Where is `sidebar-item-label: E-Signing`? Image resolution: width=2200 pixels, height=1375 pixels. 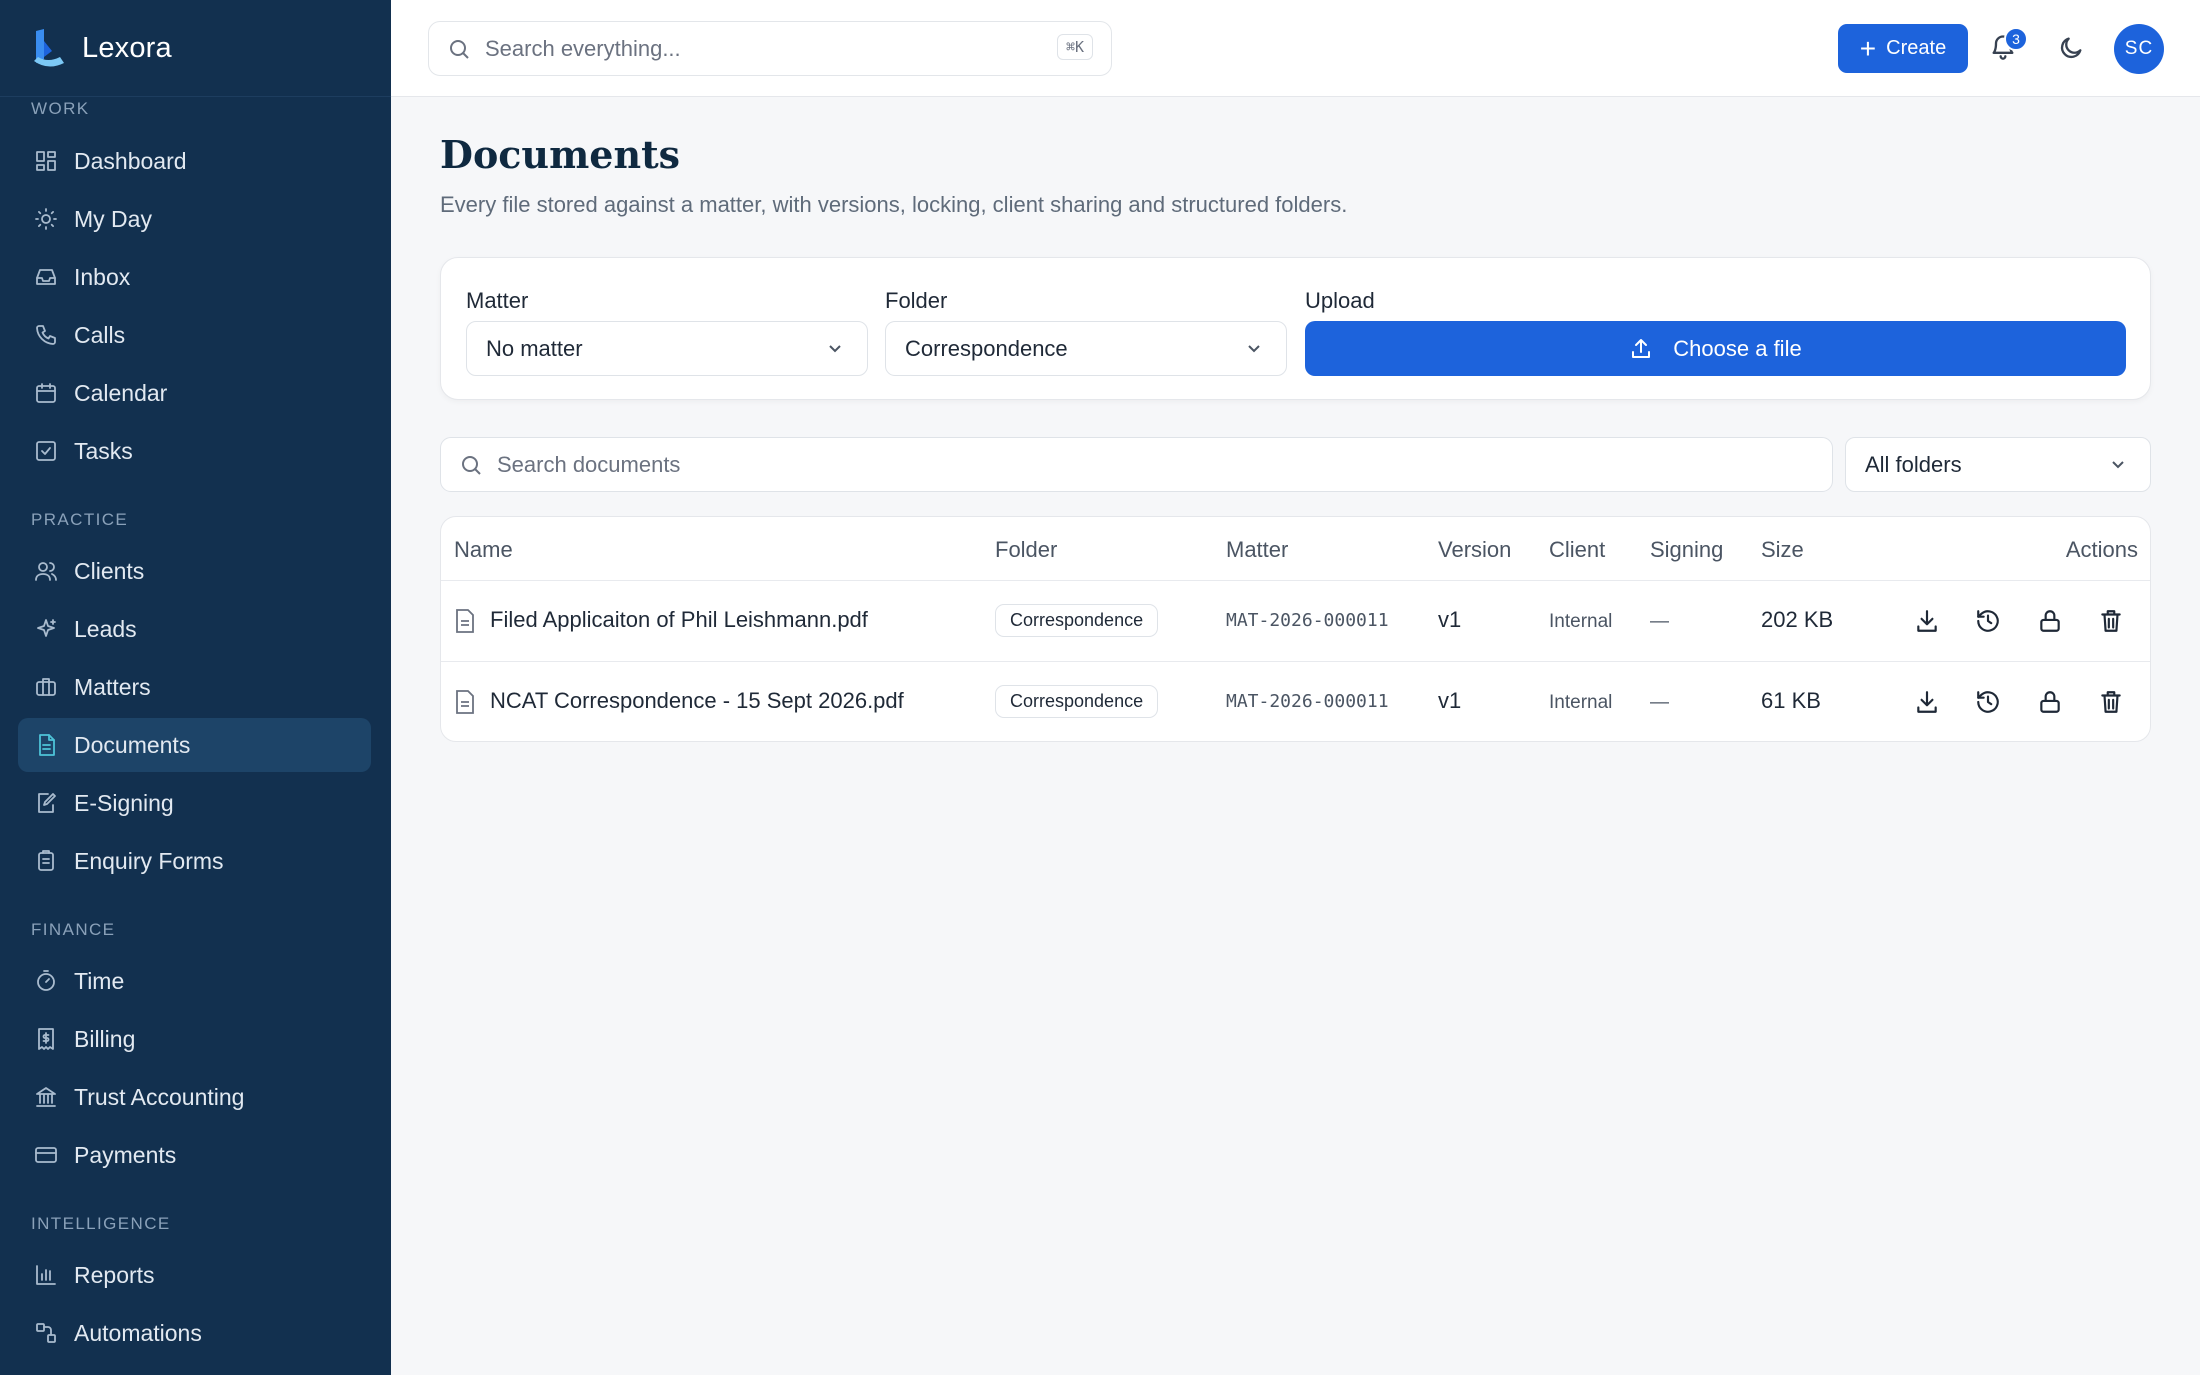 sidebar-item-label: E-Signing is located at coordinates (124, 802).